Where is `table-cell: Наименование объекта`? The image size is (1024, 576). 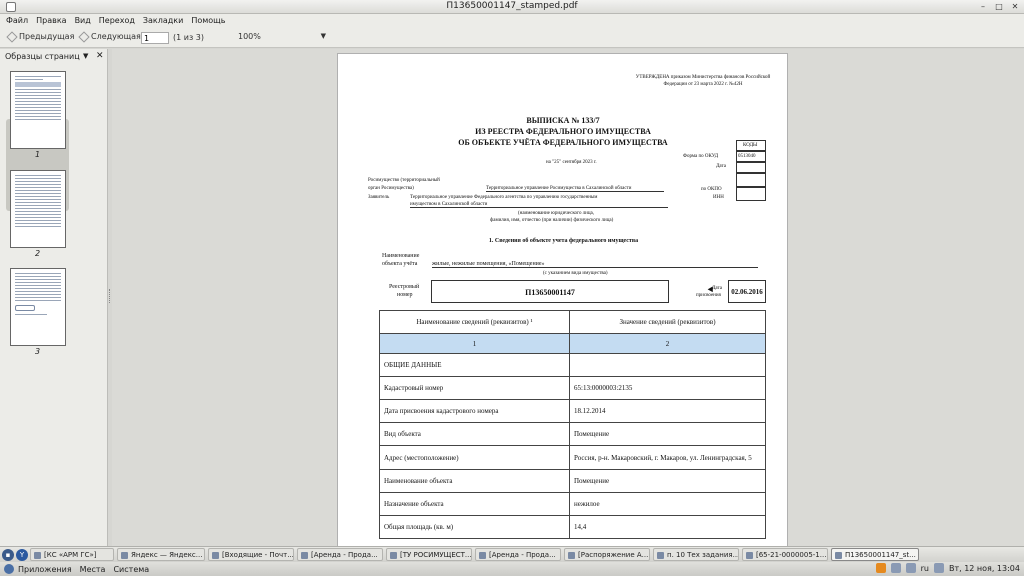
table-cell: Наименование объекта is located at coordinates (474, 481).